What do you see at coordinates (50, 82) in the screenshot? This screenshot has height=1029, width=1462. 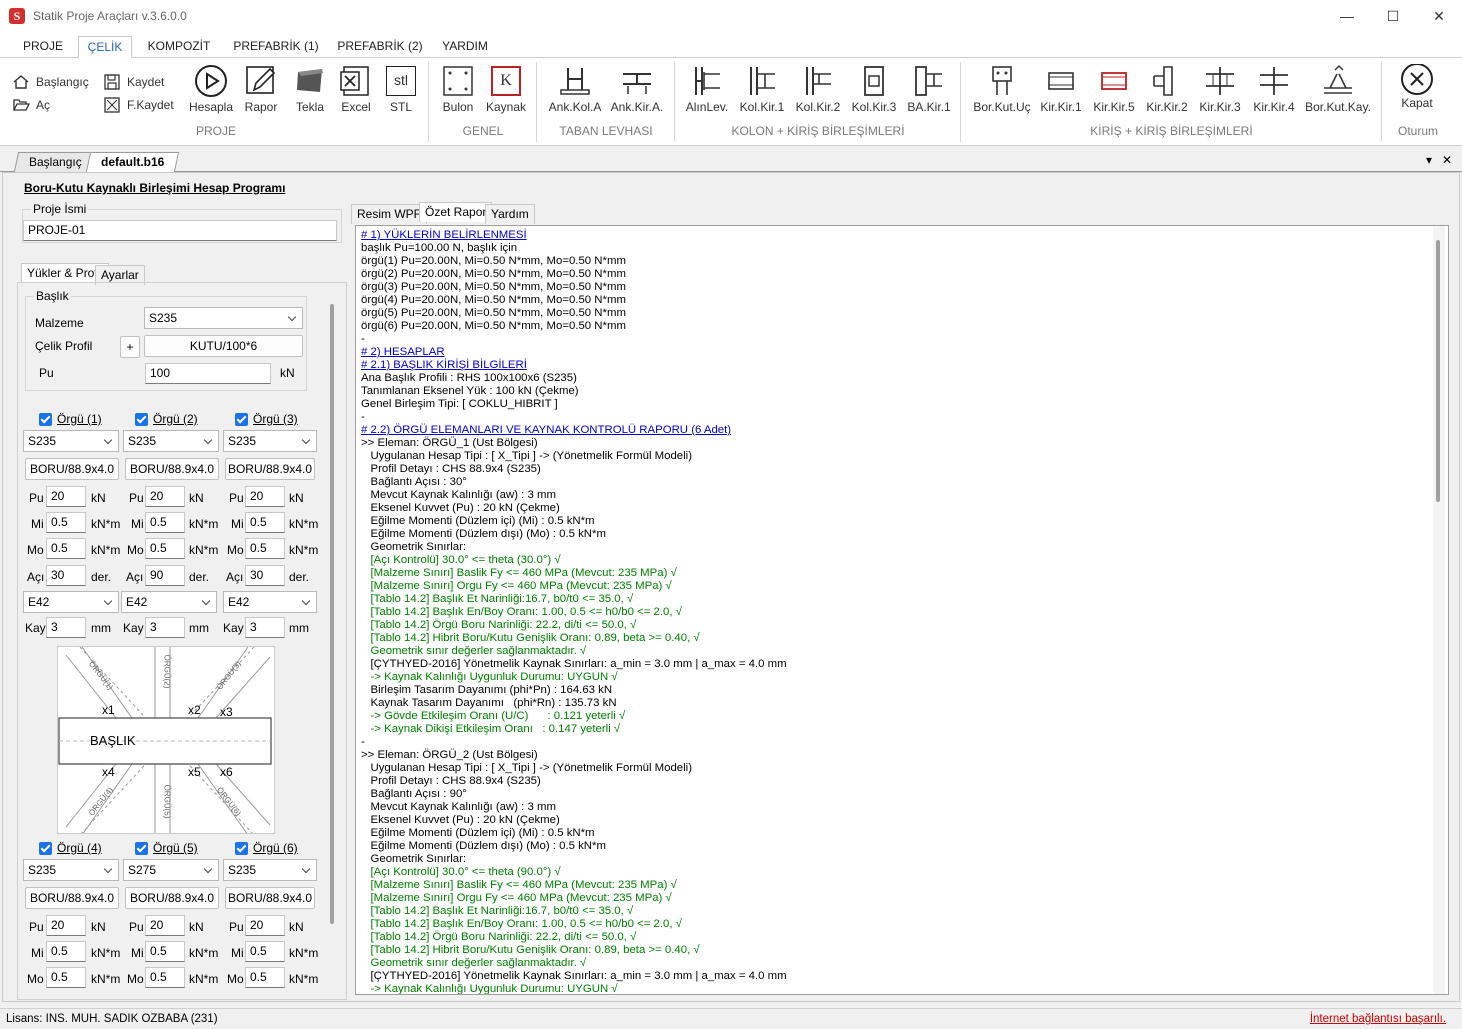 I see `baslangic-button: Başlangıç` at bounding box center [50, 82].